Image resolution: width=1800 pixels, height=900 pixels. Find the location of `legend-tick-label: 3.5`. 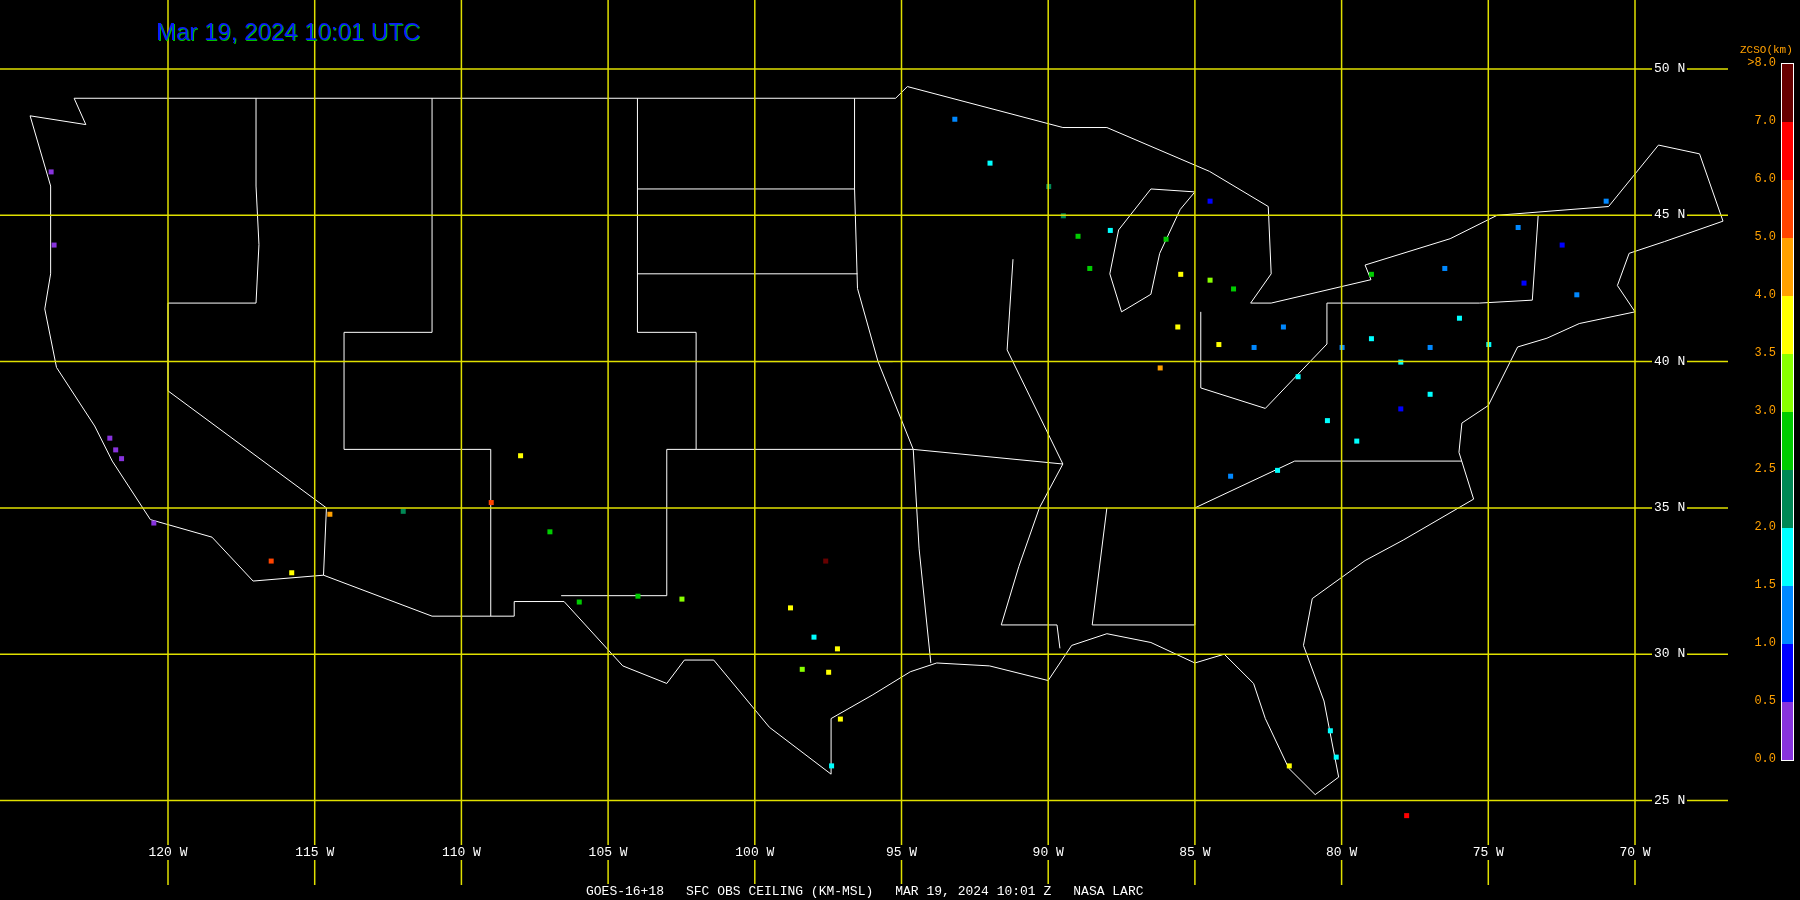

legend-tick-label: 3.5 is located at coordinates (1765, 353).